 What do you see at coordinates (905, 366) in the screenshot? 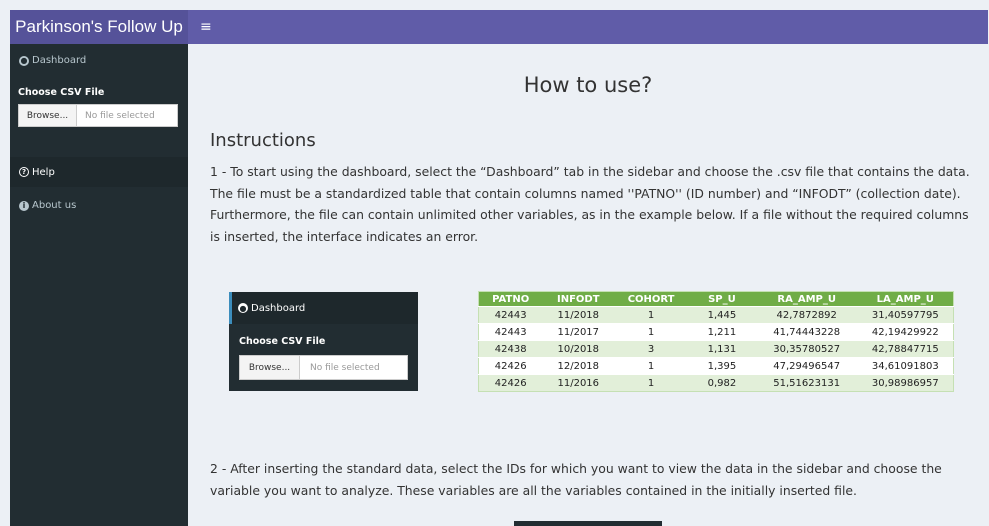
I see `table-cell: 34,61091803` at bounding box center [905, 366].